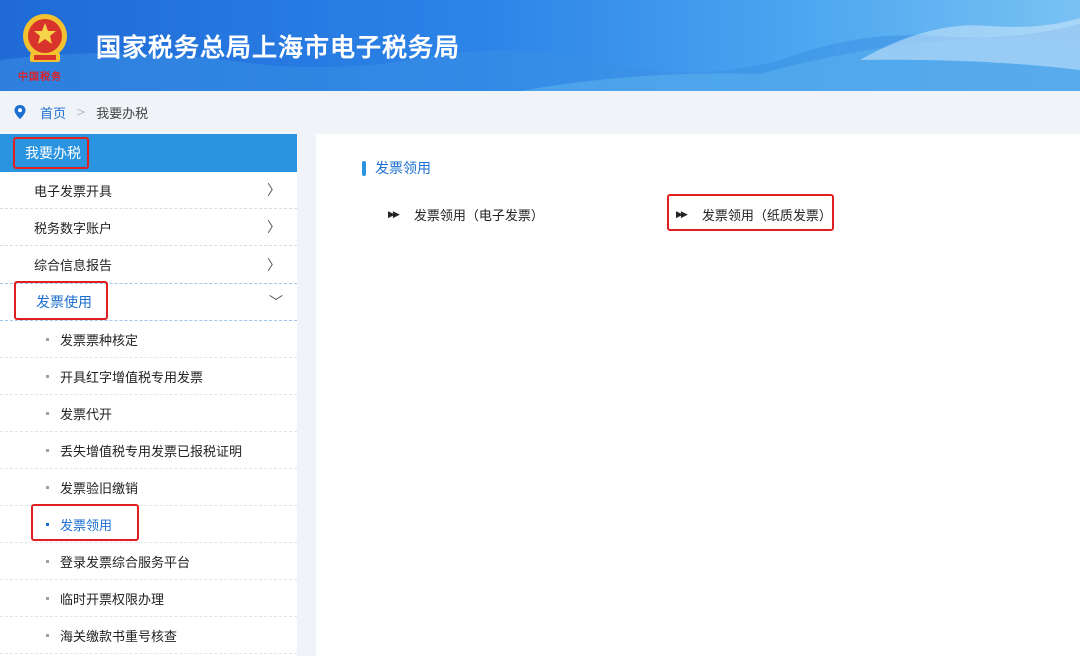  I want to click on sidebar-item-info-report: 综合信息报告 〉, so click(148, 264).